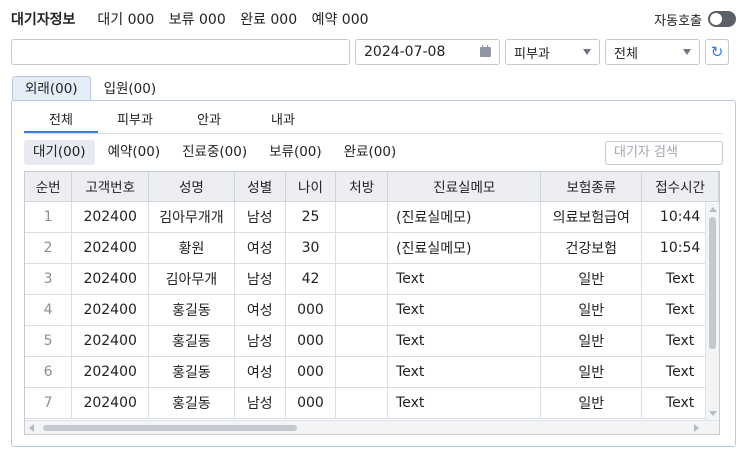 This screenshot has height=460, width=748. I want to click on table-row: 2 202400 황원 여성 30 (진료실메모) 건강보험 10:54, so click(372, 248).